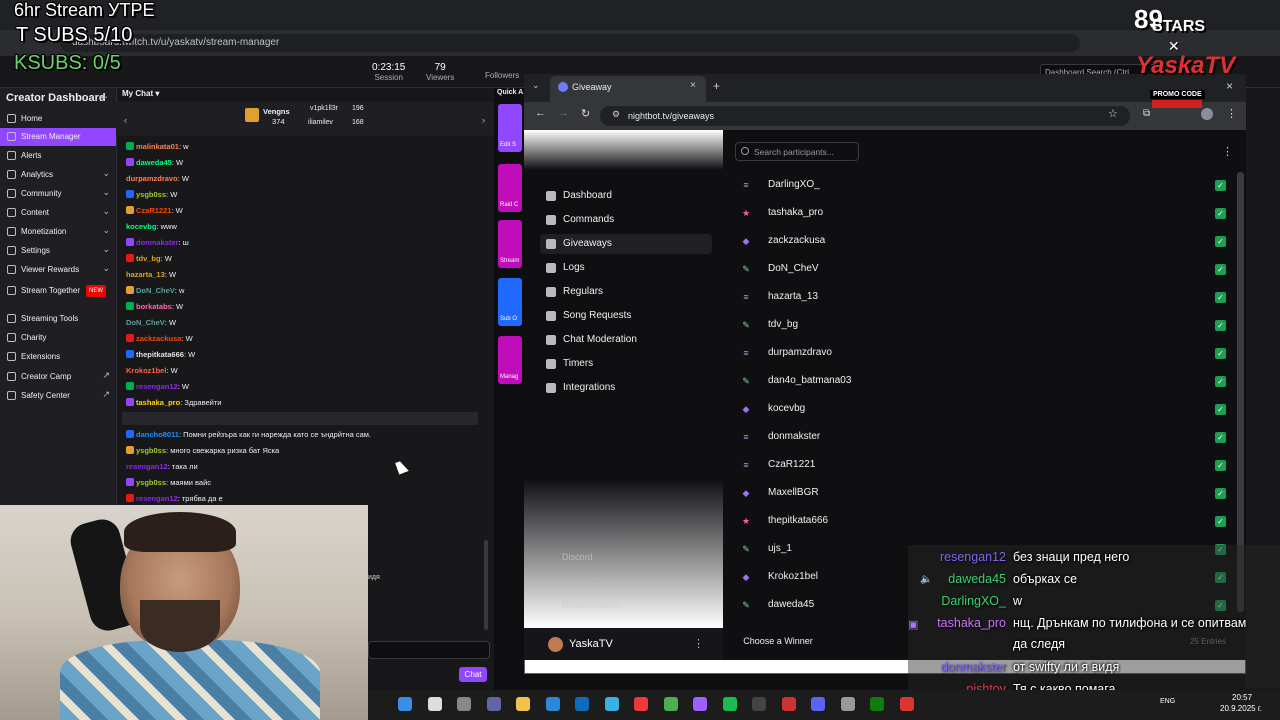 The width and height of the screenshot is (1280, 720). What do you see at coordinates (493, 704) in the screenshot?
I see `teams-icon` at bounding box center [493, 704].